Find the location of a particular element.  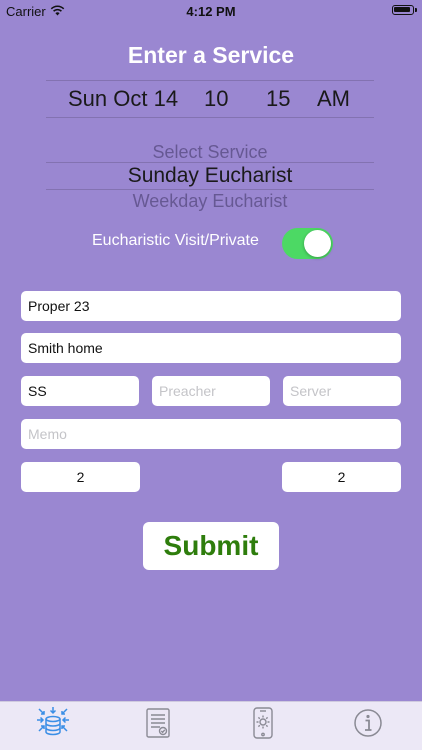

visit-toggle-row: Eucharistic Visit/Private is located at coordinates (217, 245).